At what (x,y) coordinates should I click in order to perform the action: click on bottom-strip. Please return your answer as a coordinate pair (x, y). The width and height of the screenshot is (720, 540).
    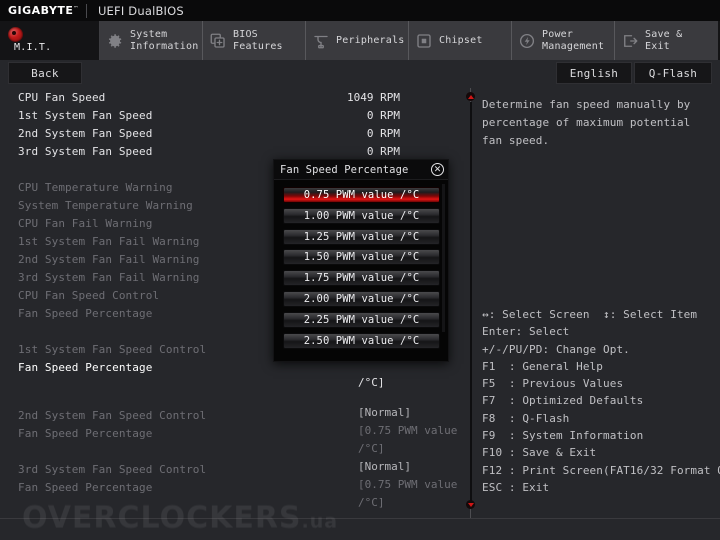
    Looking at the image, I should click on (360, 529).